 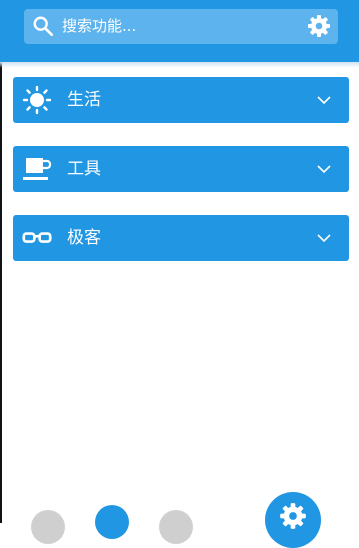 I want to click on category-label: 生活, so click(x=84, y=100).